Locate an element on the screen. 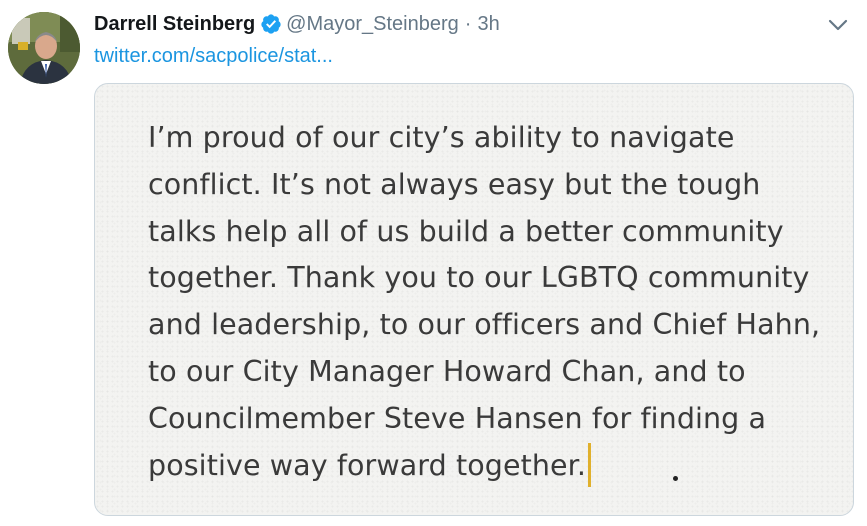 This screenshot has height=526, width=867. tweet-header: Darrell Steinberg @Mayor_Steinberg · 3h is located at coordinates (297, 24).